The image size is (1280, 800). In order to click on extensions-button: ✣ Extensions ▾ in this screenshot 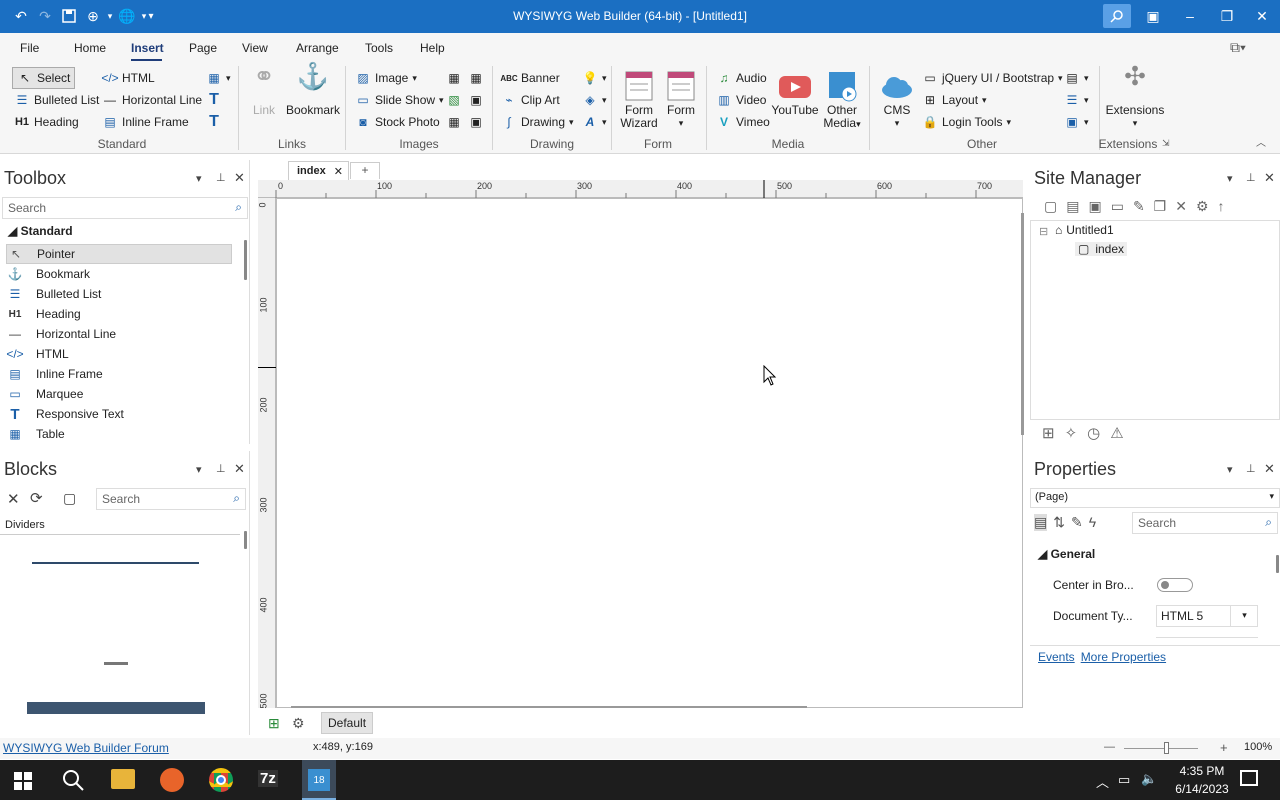, I will do `click(1135, 96)`.